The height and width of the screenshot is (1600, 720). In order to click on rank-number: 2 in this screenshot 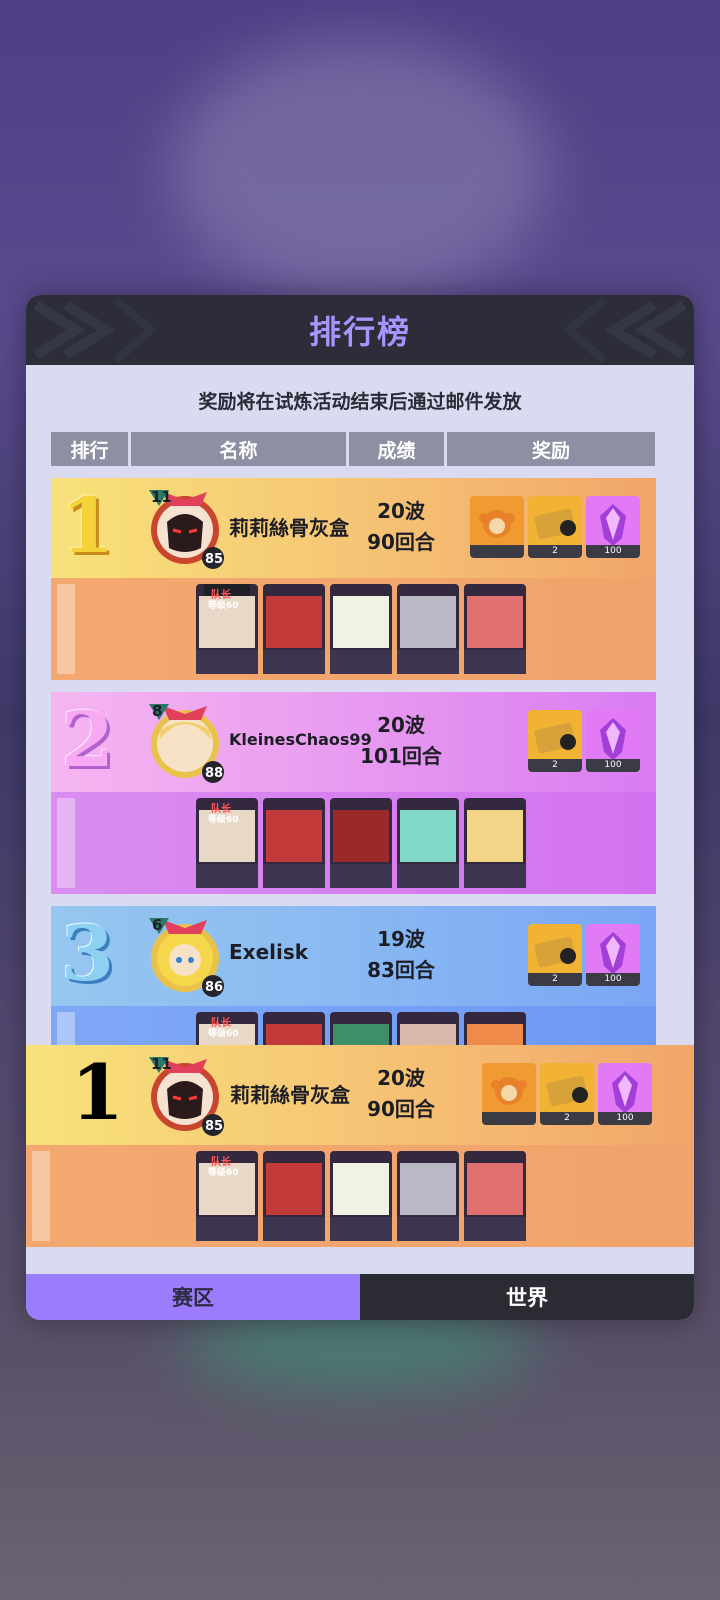, I will do `click(87, 739)`.